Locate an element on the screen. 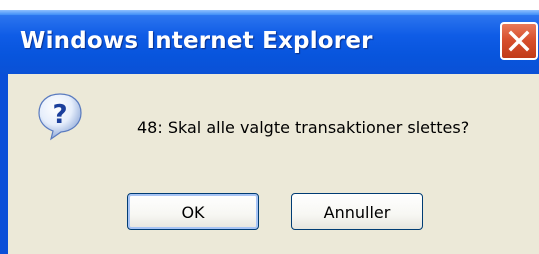 This screenshot has width=539, height=254. window-title: Windows Internet Explorer is located at coordinates (196, 41).